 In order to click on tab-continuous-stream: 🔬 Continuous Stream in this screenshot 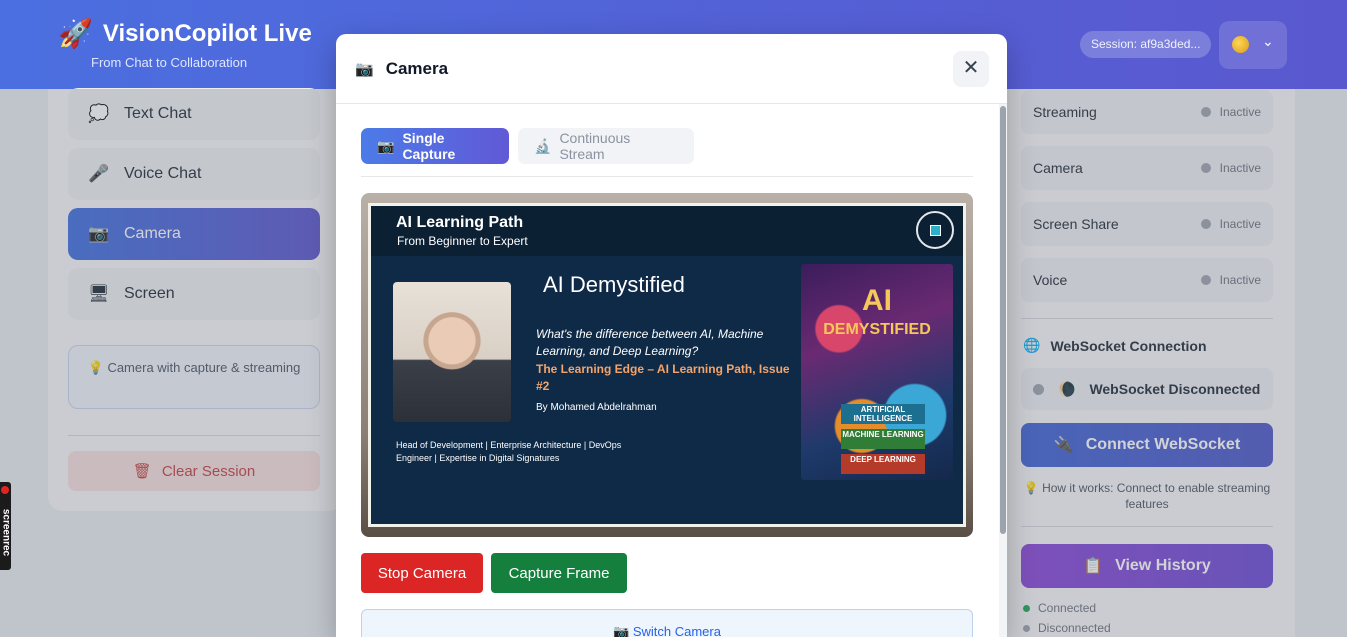, I will do `click(606, 146)`.